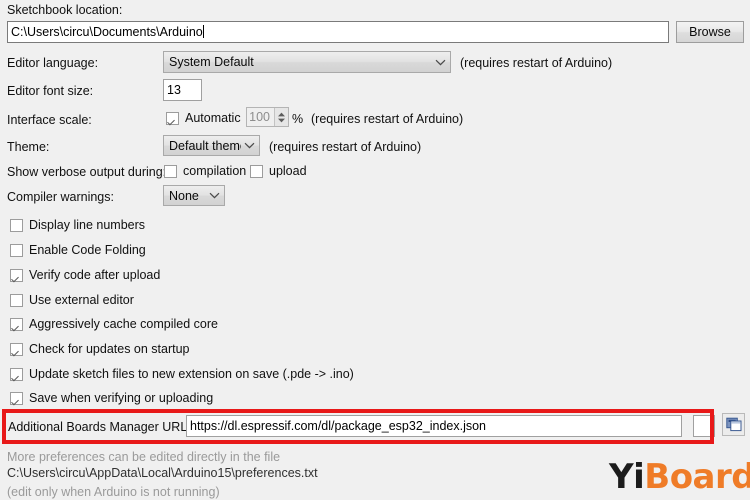  I want to click on checkbox-check-for-updates-on-startup: Check for updates on startup, so click(100, 349).